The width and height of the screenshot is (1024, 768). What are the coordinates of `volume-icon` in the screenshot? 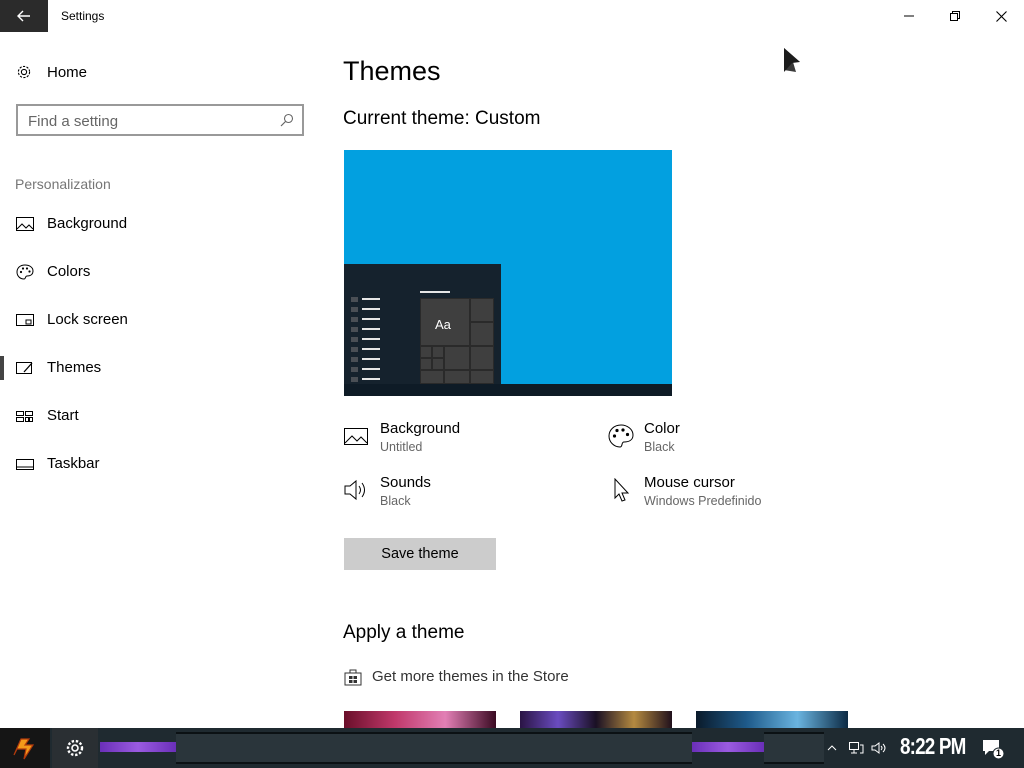 It's located at (878, 748).